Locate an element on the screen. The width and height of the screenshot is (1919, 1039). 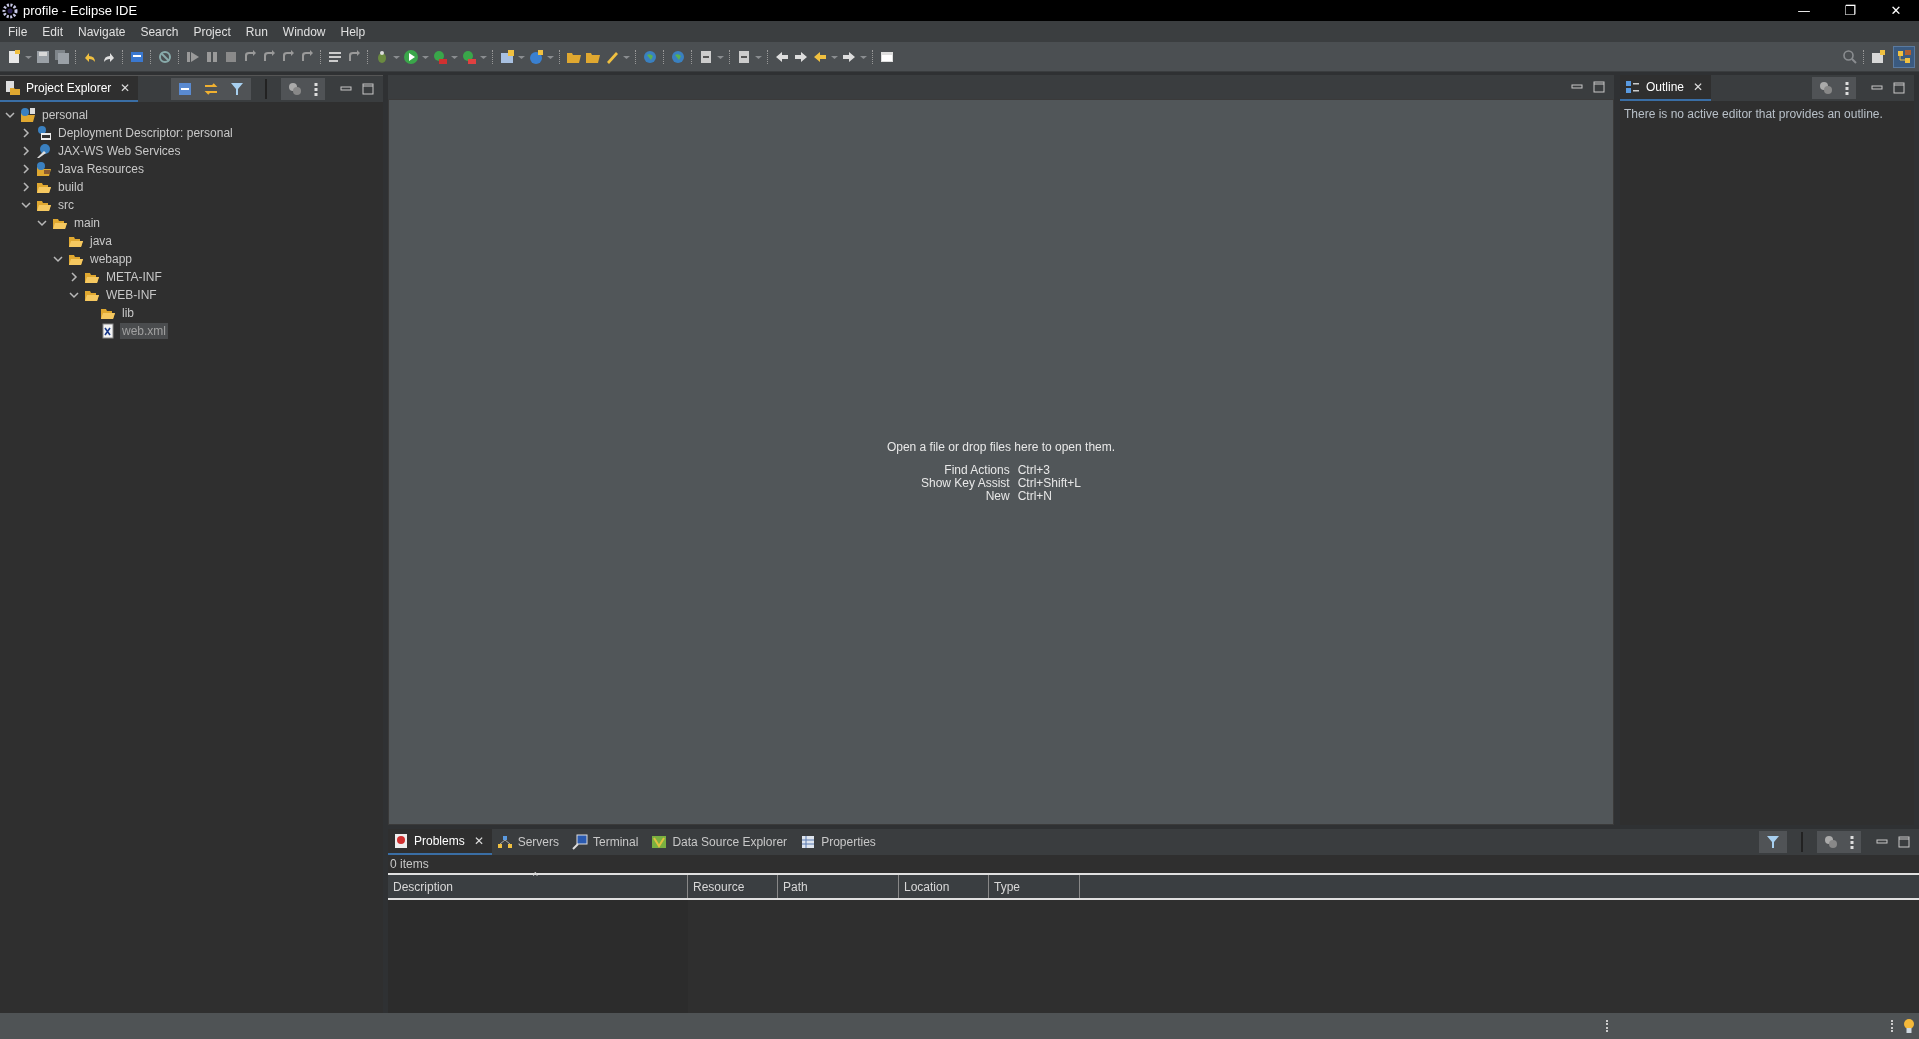
menu-item: File is located at coordinates (19, 31).